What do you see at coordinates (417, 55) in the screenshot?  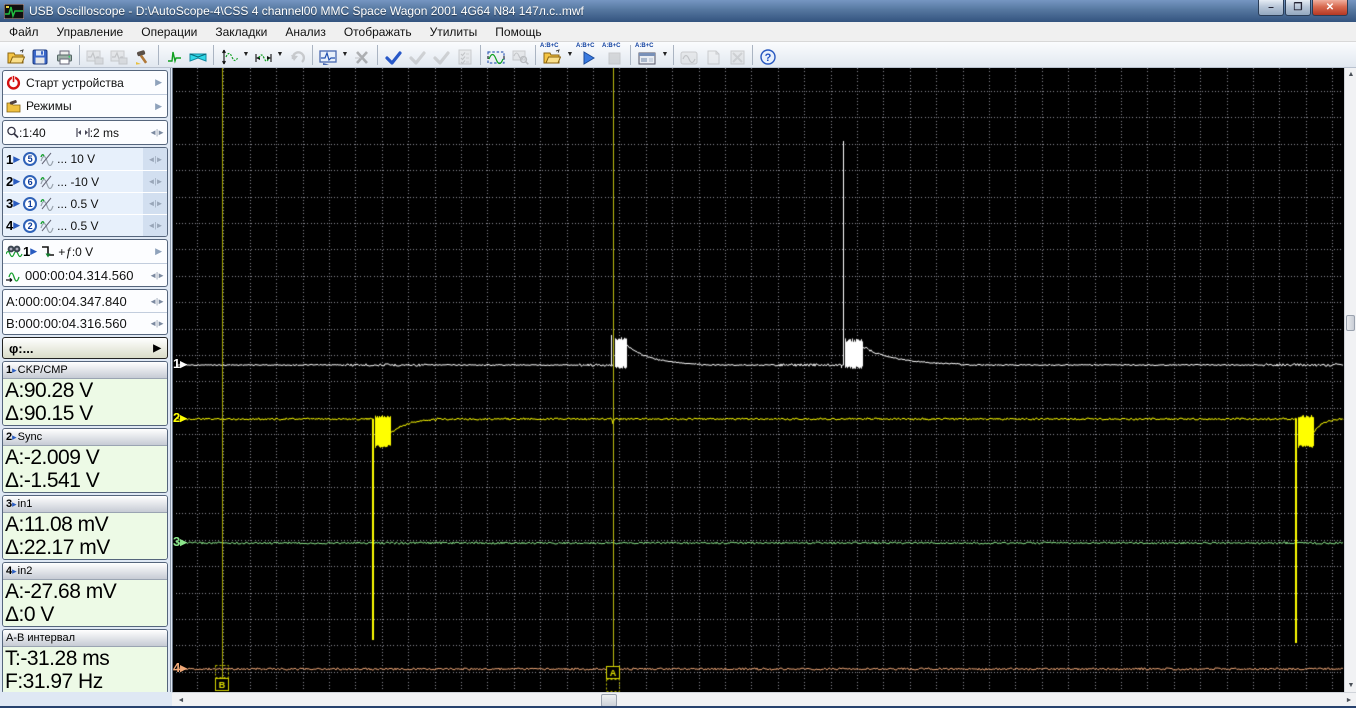 I see `confirm-2-button` at bounding box center [417, 55].